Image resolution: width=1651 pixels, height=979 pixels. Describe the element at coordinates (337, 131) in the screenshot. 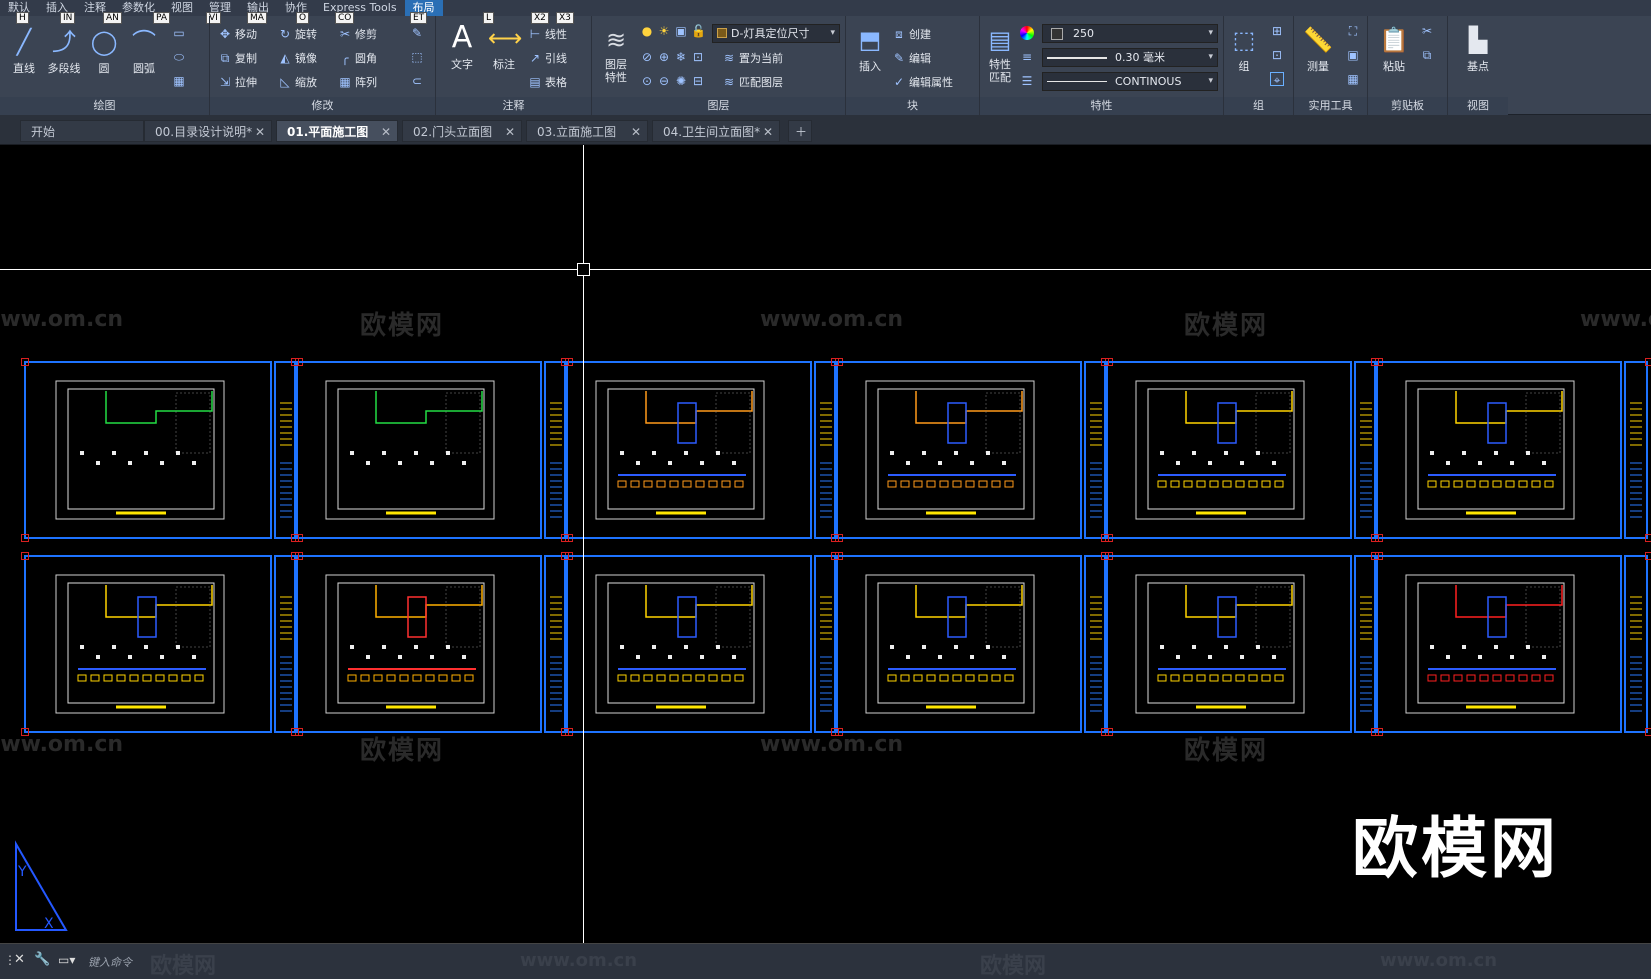

I see `doc-tab-01: 01.平面施工图 ✕` at that location.